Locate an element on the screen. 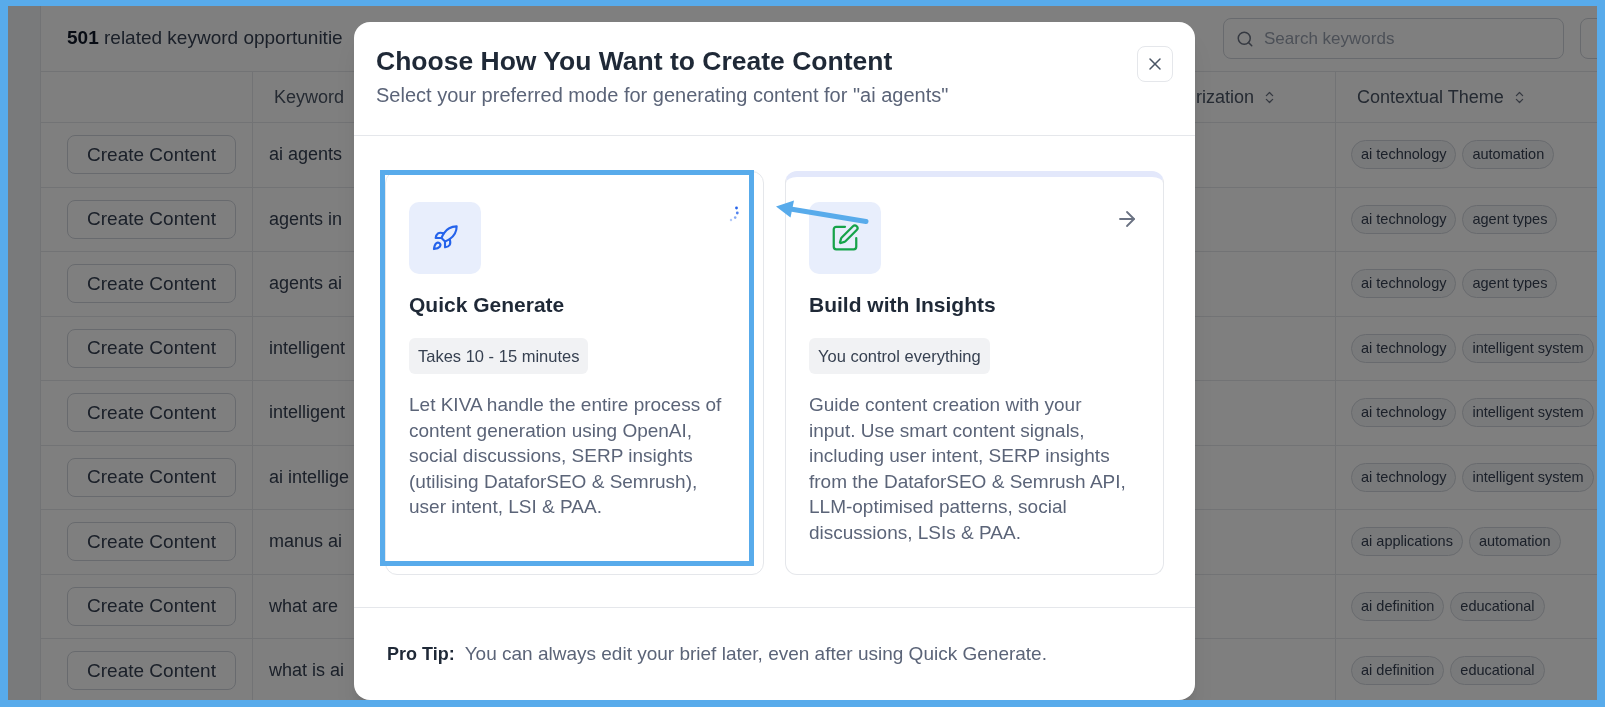 The image size is (1605, 707). tip-label: Pro Tip: is located at coordinates (421, 654).